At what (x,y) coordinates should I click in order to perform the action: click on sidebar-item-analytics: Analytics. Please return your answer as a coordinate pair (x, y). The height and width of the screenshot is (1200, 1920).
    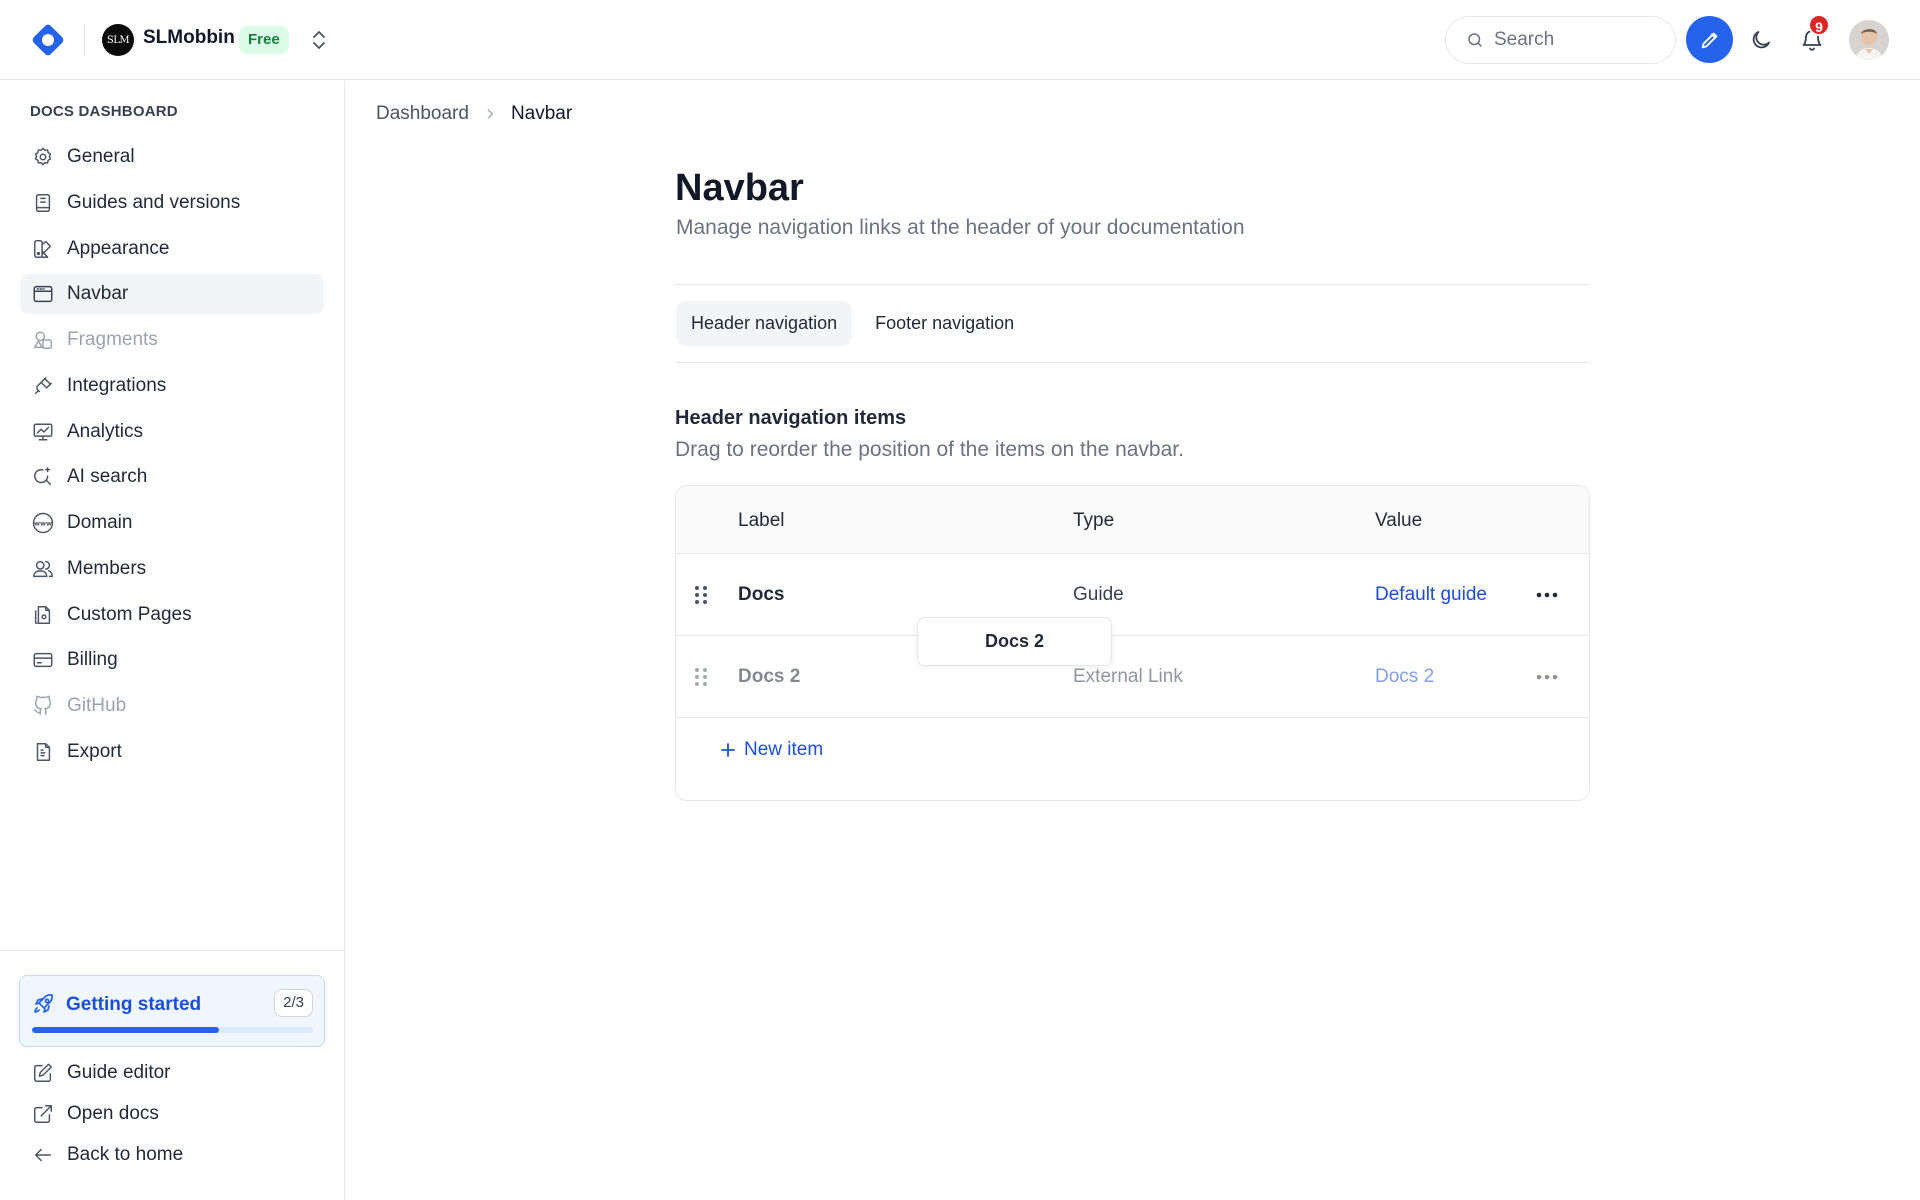
    Looking at the image, I should click on (172, 432).